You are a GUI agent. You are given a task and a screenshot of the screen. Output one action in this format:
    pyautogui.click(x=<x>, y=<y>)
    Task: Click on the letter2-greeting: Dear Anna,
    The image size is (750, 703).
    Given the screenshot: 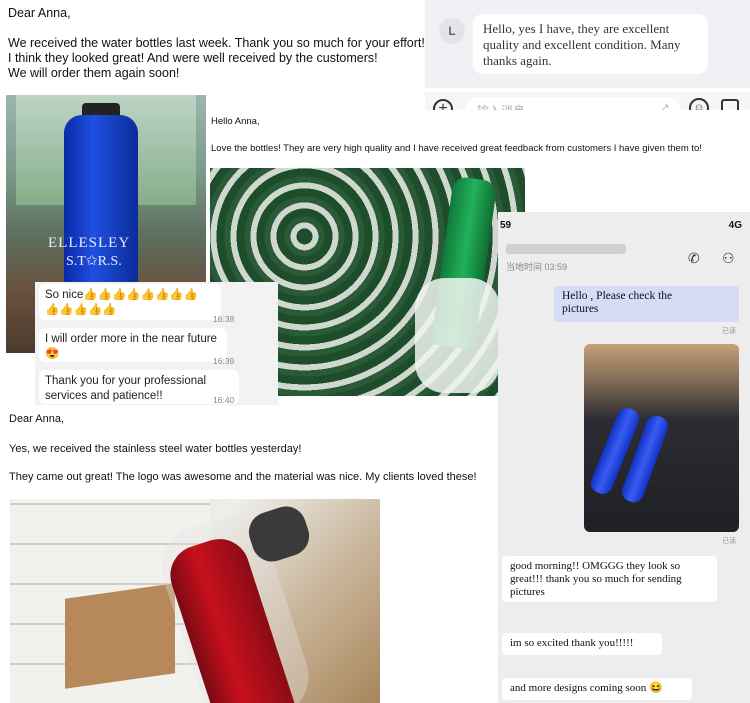 What is the action you would take?
    pyautogui.click(x=37, y=419)
    